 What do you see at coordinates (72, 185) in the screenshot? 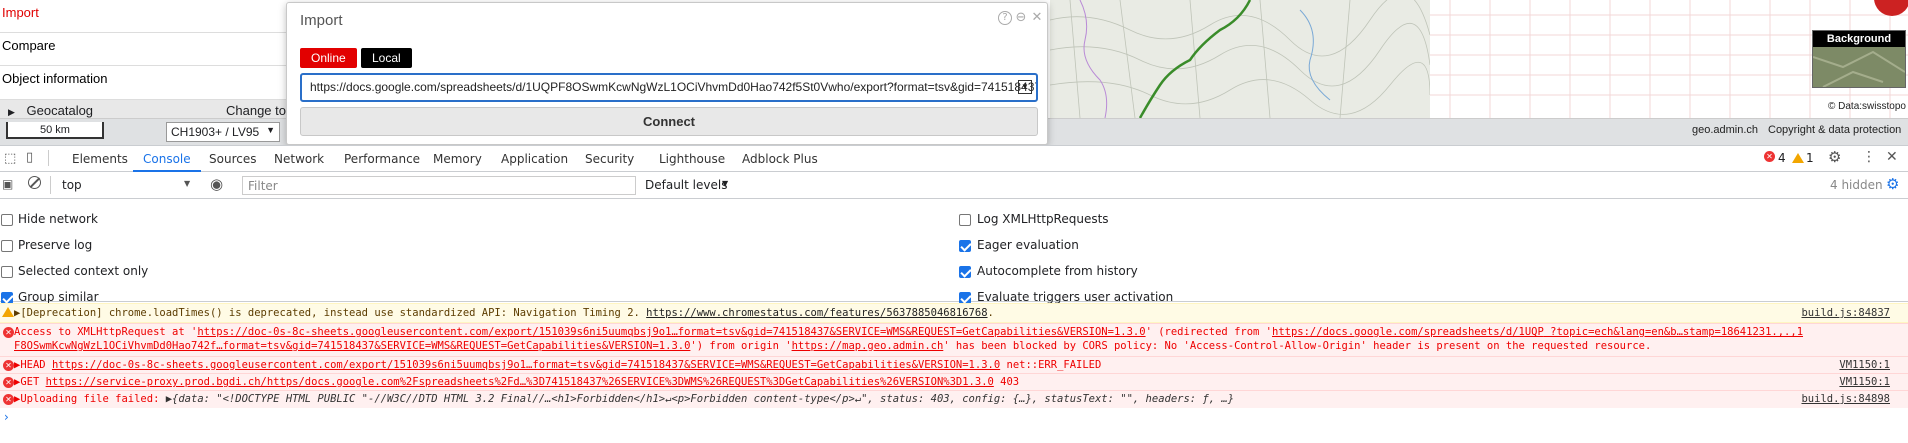
I see `context-selector: top` at bounding box center [72, 185].